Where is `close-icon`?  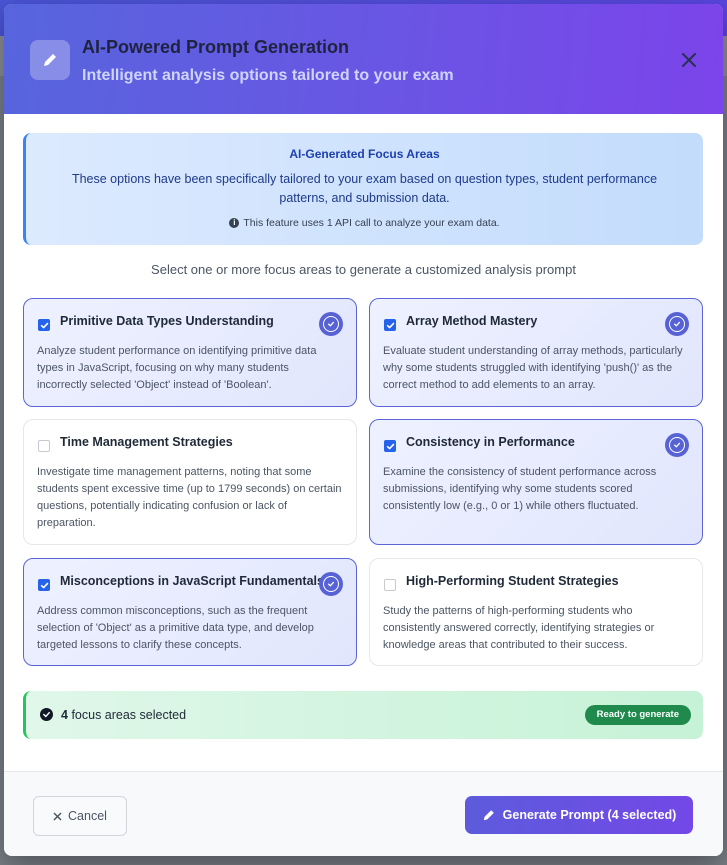 close-icon is located at coordinates (689, 60).